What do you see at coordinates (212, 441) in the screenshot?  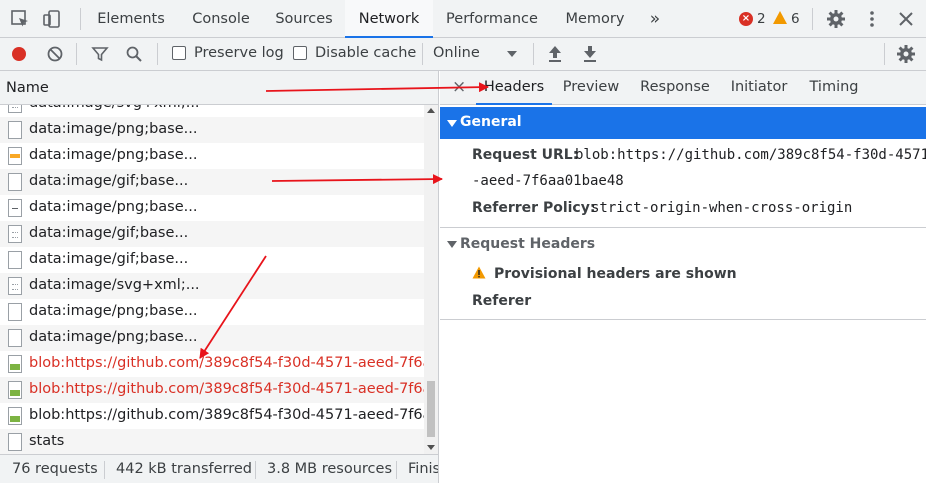 I see `request-row: stats` at bounding box center [212, 441].